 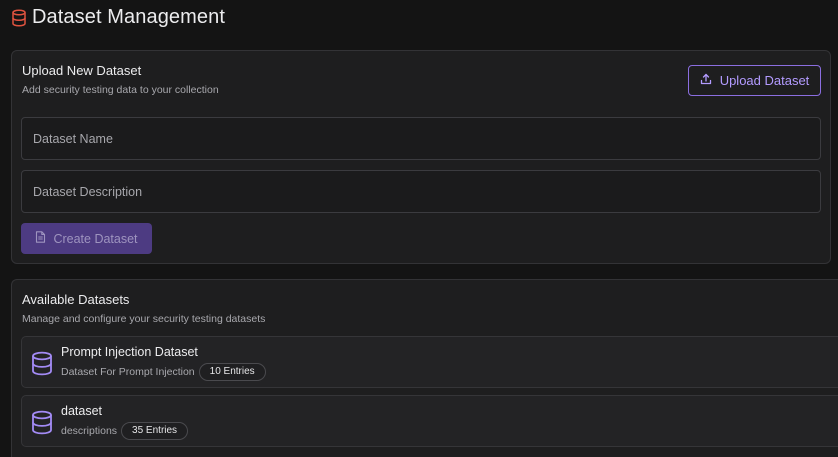 What do you see at coordinates (421, 191) in the screenshot?
I see `dataset-description-input` at bounding box center [421, 191].